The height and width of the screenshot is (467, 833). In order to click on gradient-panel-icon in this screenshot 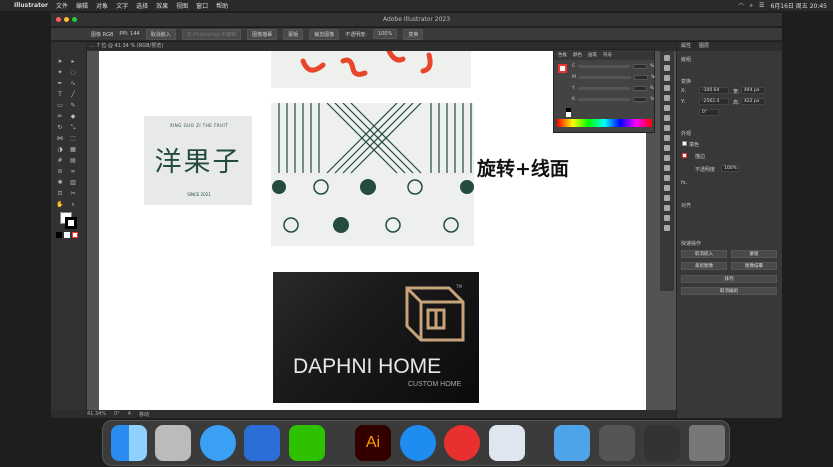, I will do `click(667, 108)`.